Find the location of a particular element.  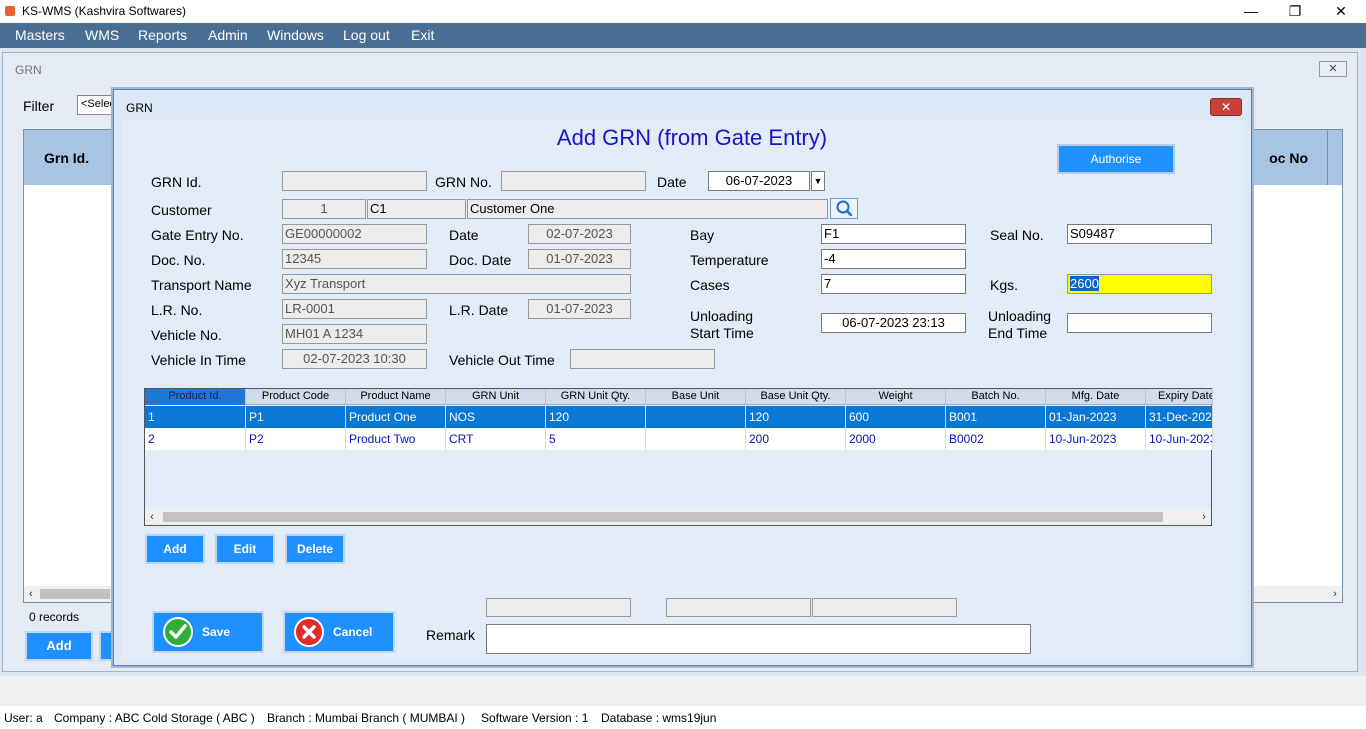

lr-no-field: LR-0001 is located at coordinates (354, 309).